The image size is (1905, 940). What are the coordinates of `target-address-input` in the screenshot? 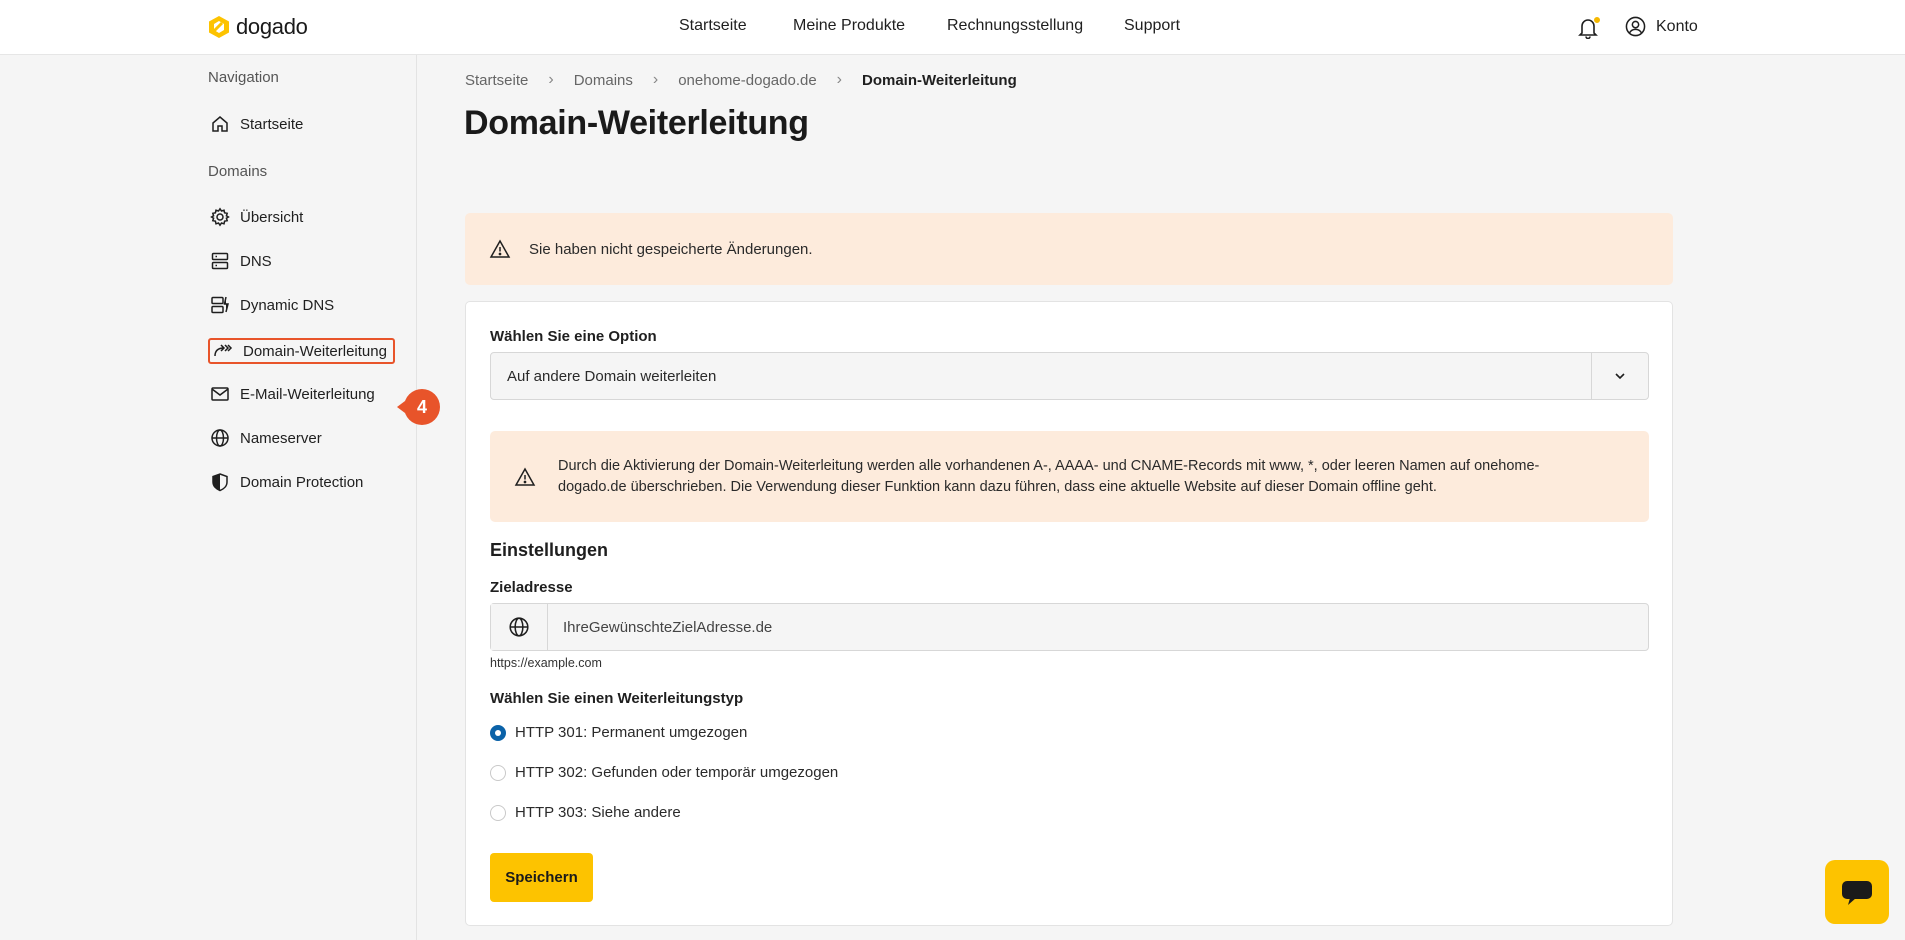 It's located at (1098, 627).